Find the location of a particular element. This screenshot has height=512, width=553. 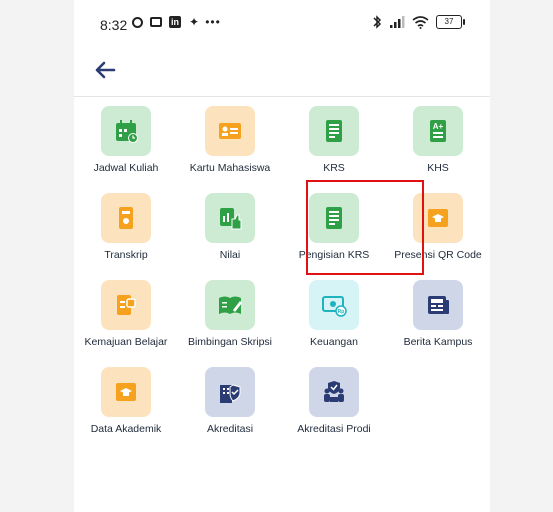

menu-item: Data Akademik is located at coordinates (126, 404).